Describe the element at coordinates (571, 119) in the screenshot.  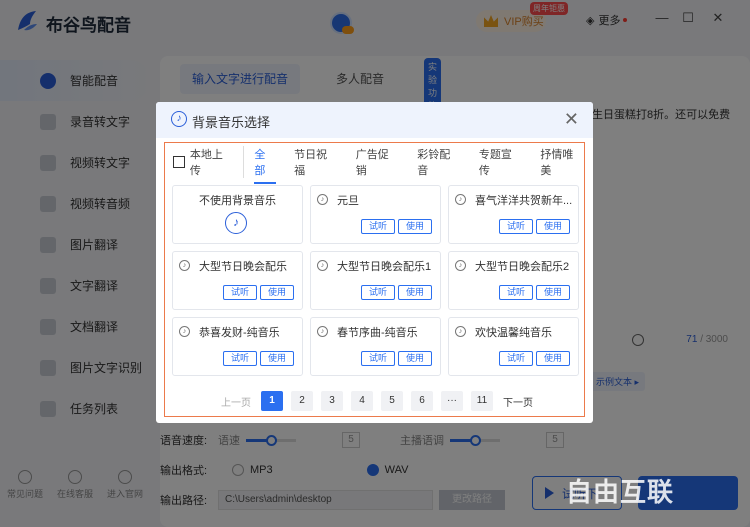
I see `bgm-dialog-close-button: ✕` at that location.